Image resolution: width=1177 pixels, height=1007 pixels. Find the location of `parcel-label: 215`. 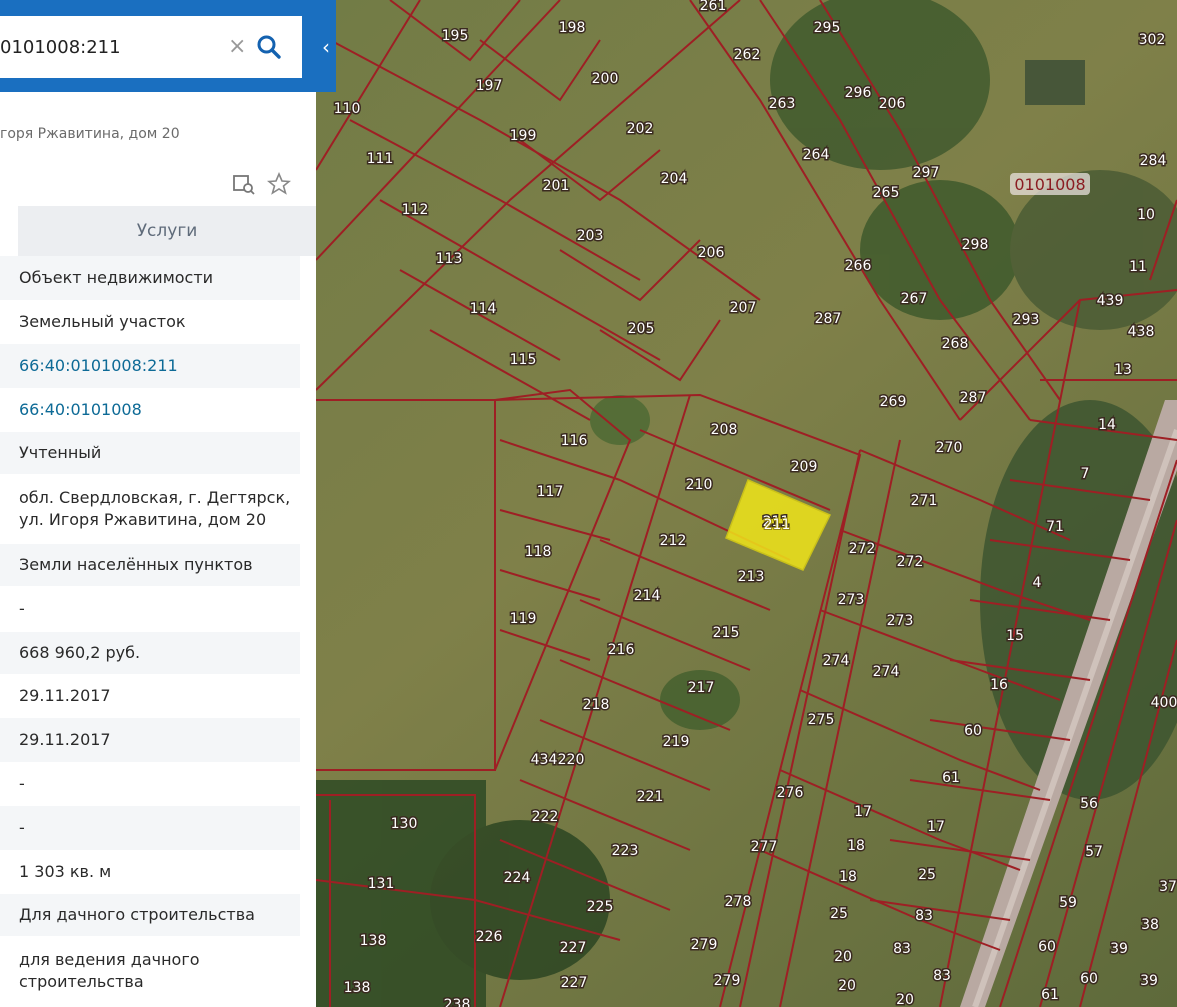

parcel-label: 215 is located at coordinates (726, 633).